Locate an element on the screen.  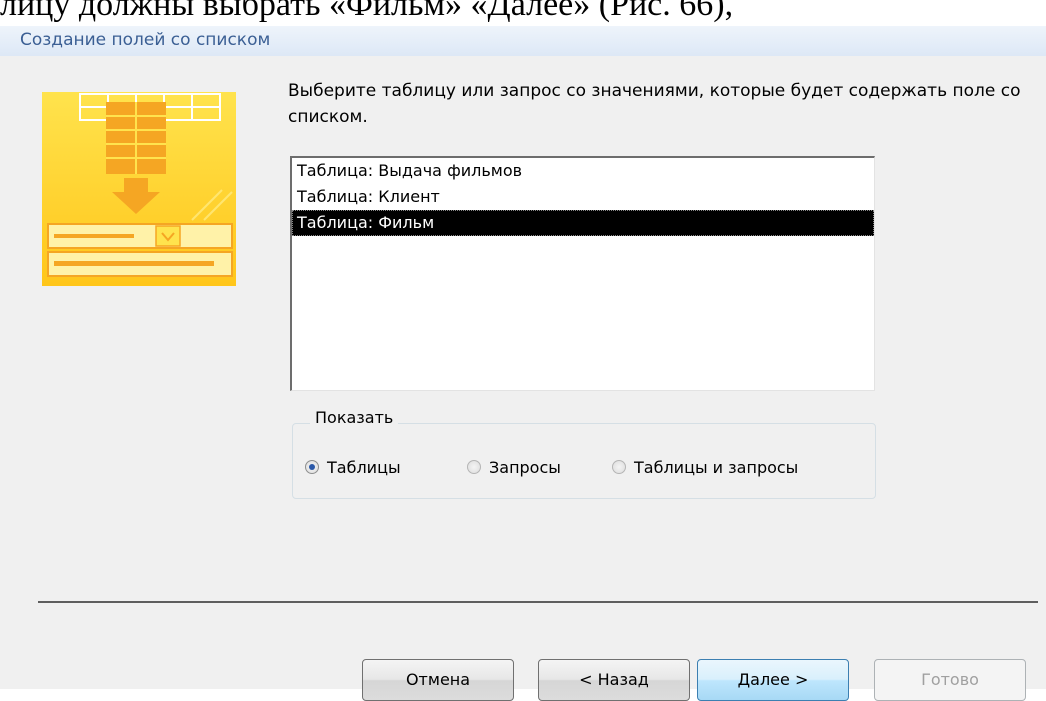
radio-queries: Запросы is located at coordinates (514, 467).